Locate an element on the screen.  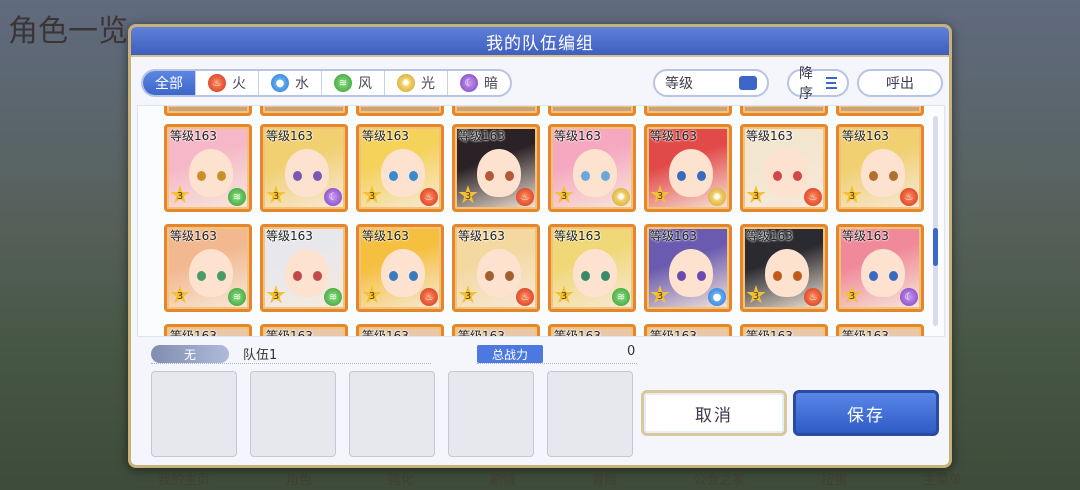
cancel-button: 取消 is located at coordinates (714, 413).